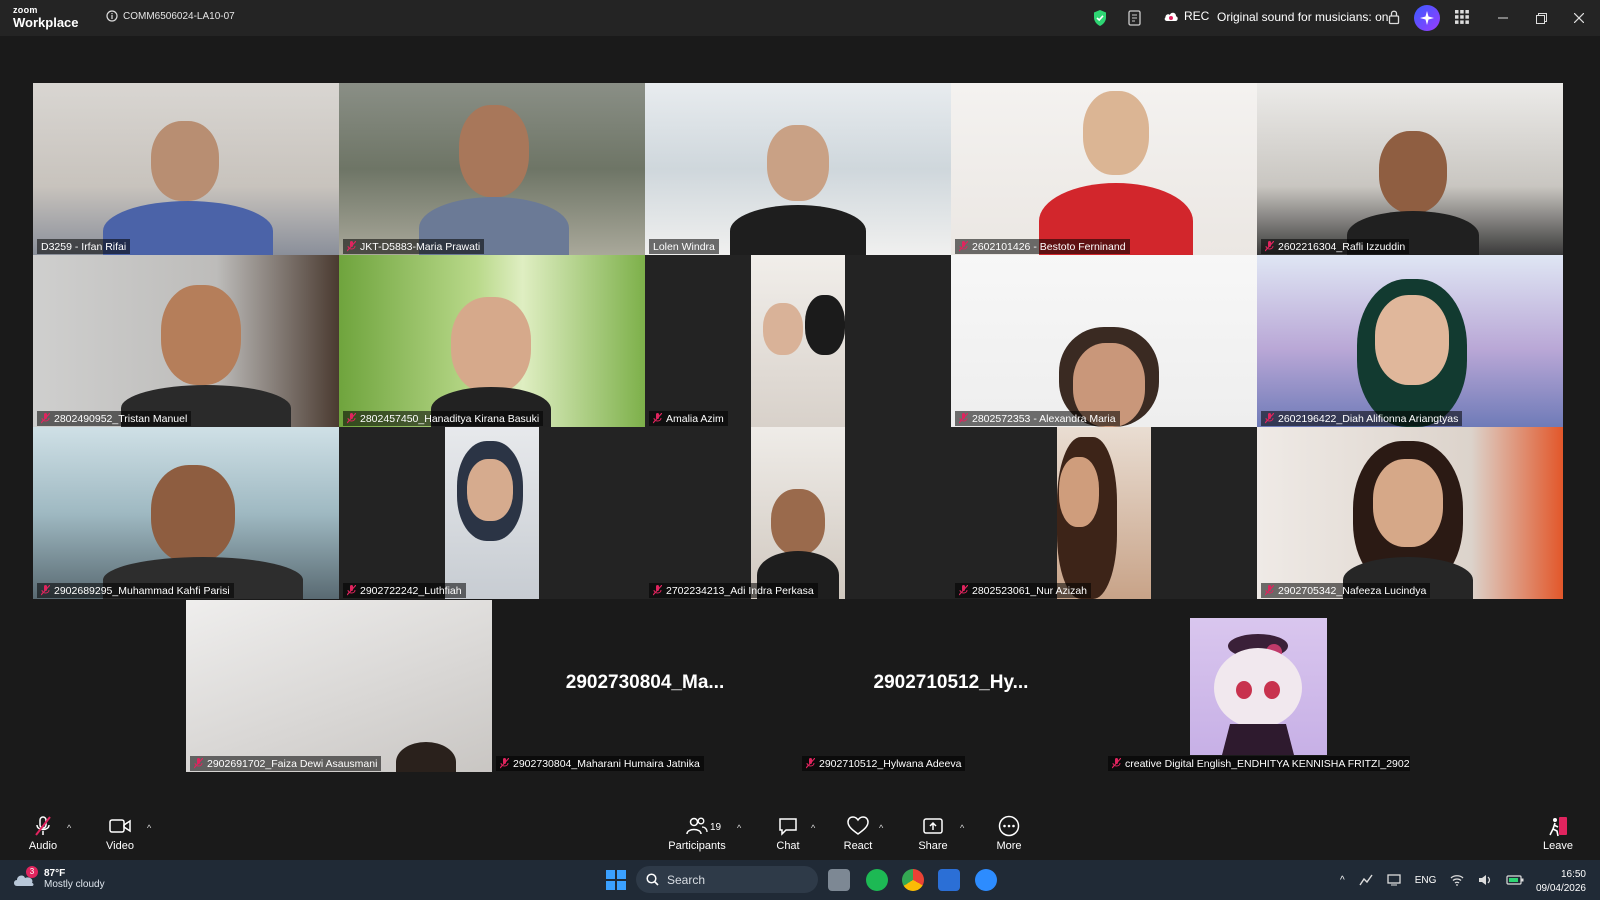  I want to click on participants-count-badge: 19, so click(716, 827).